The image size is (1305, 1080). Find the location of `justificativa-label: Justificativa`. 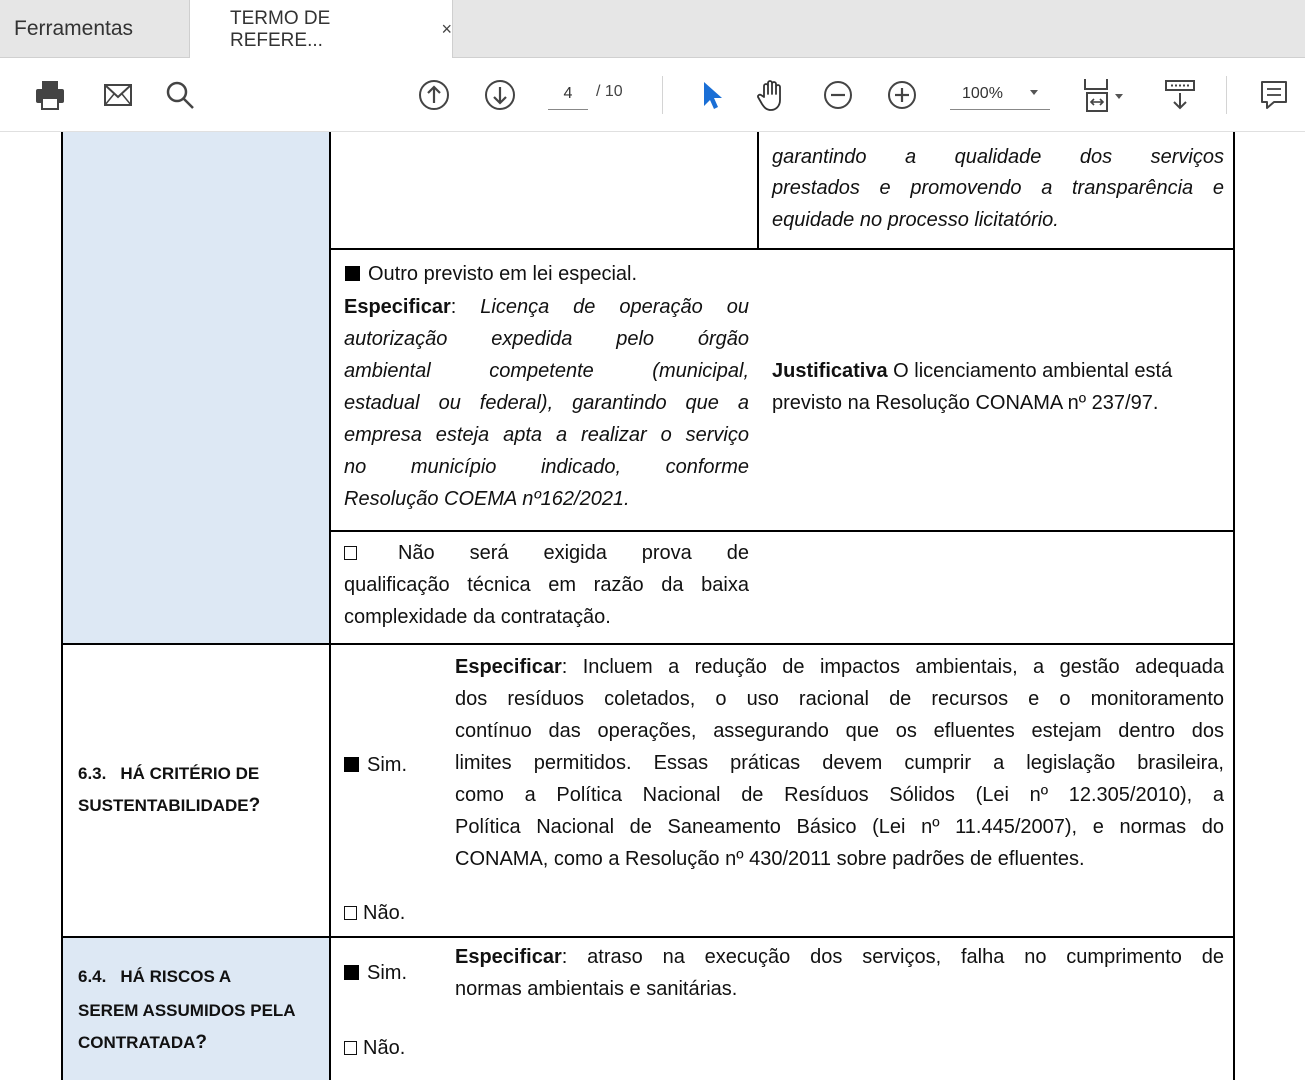

justificativa-label: Justificativa is located at coordinates (830, 371).